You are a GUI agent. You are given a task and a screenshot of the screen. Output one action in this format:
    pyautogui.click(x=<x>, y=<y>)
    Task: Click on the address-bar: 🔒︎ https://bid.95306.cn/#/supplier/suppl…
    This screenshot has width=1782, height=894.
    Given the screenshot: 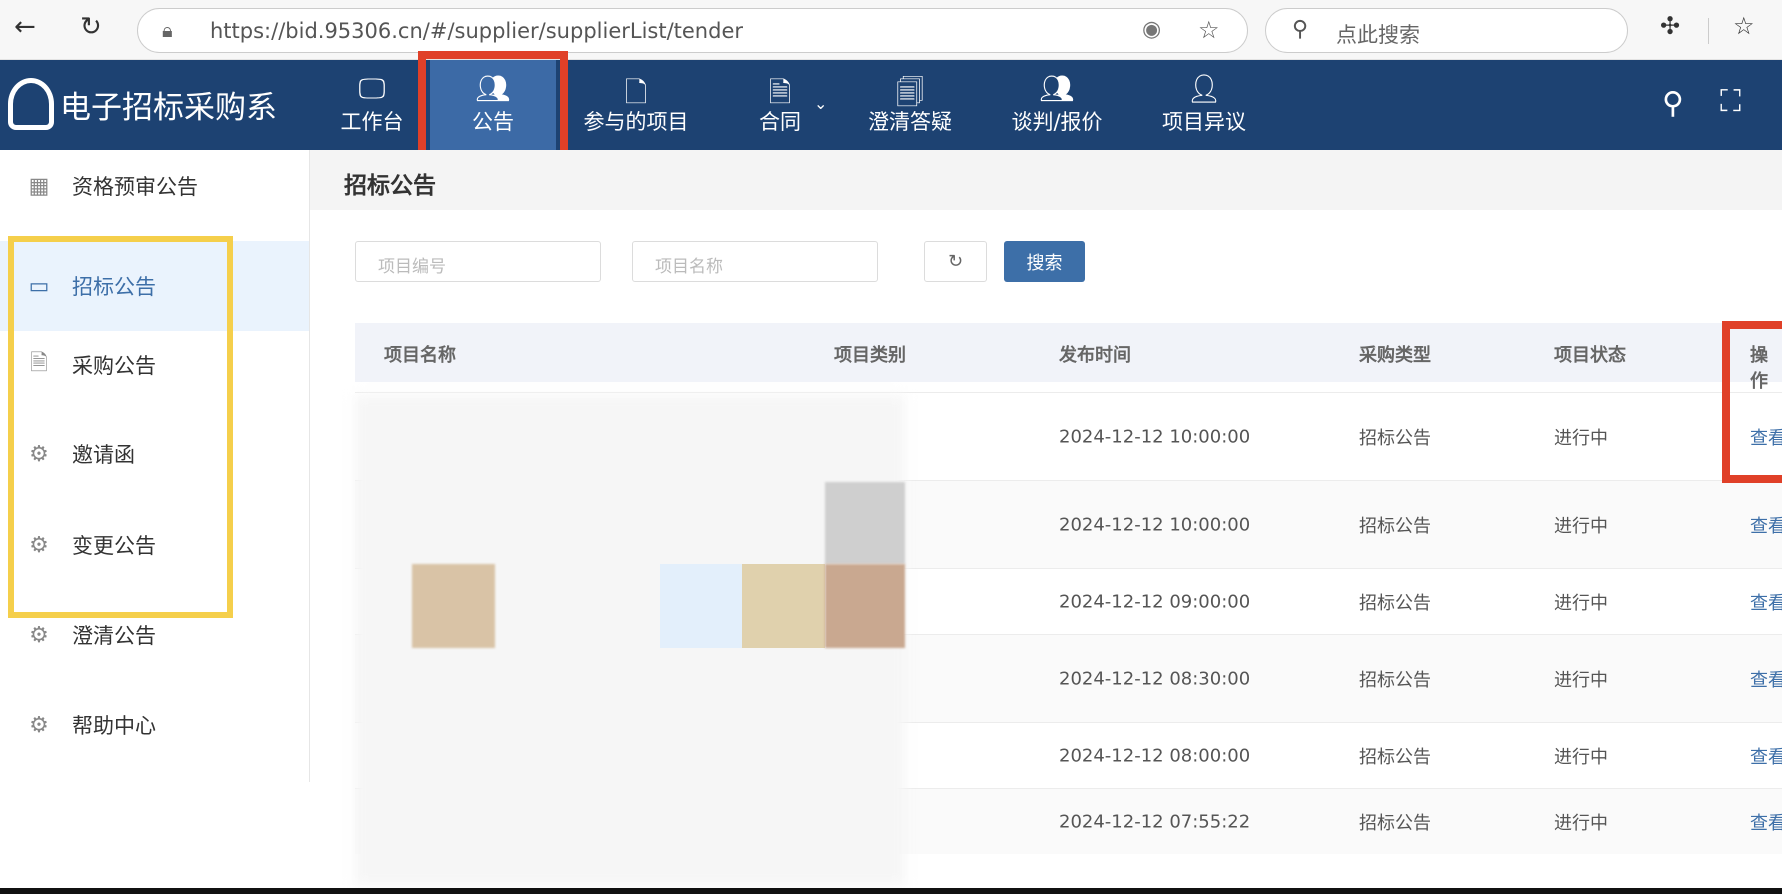 What is the action you would take?
    pyautogui.click(x=692, y=30)
    